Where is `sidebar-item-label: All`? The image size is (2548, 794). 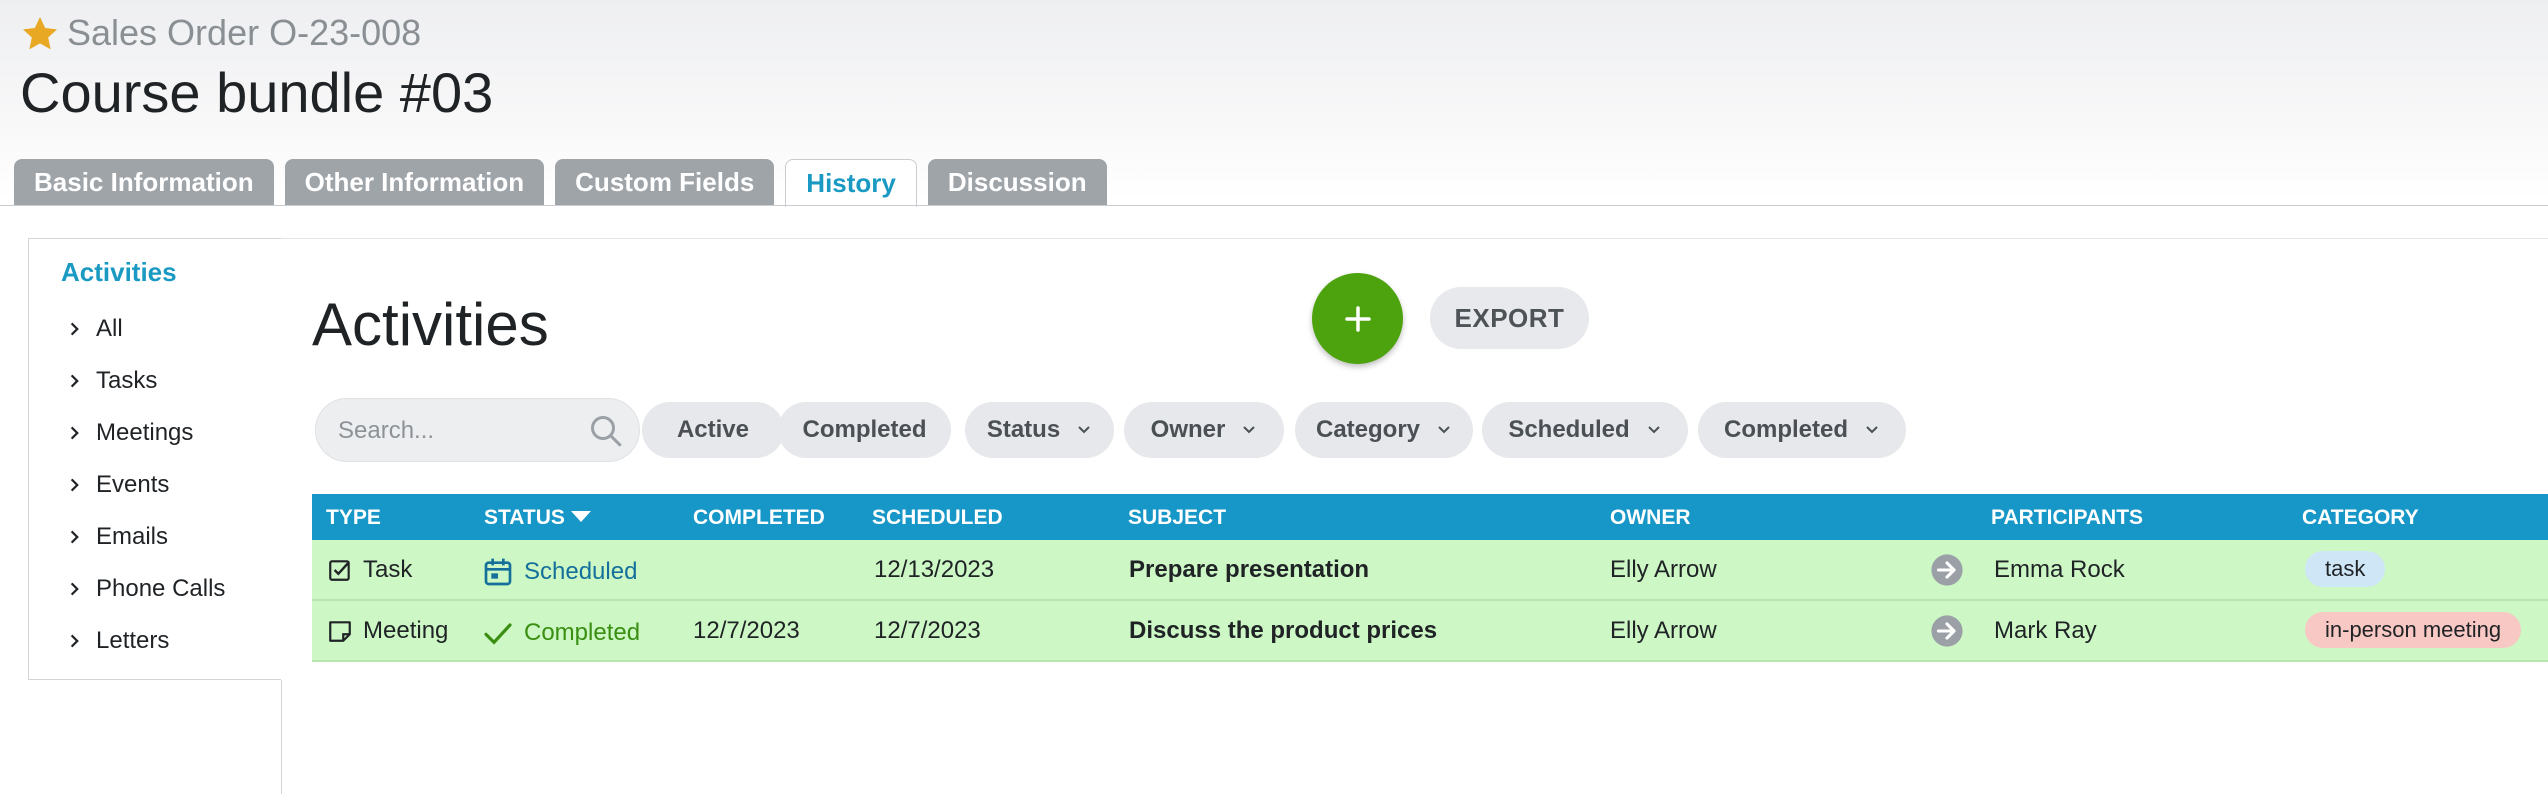 sidebar-item-label: All is located at coordinates (109, 328).